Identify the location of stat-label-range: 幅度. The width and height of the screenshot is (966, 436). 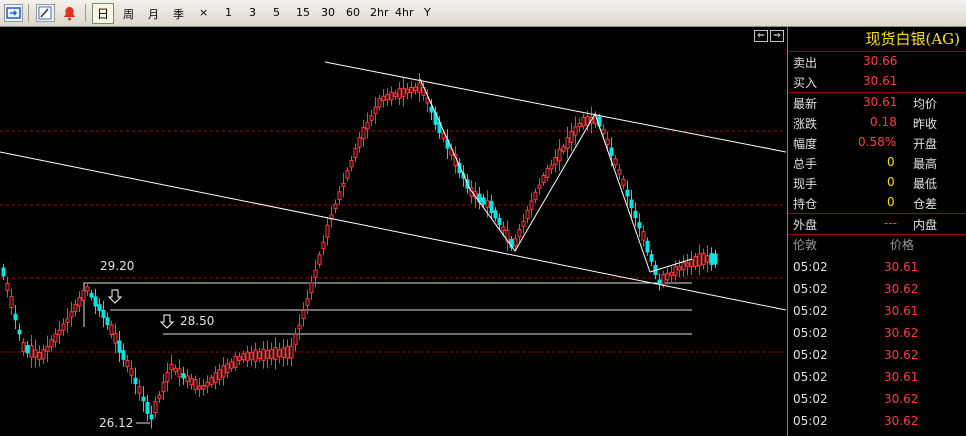
(805, 144).